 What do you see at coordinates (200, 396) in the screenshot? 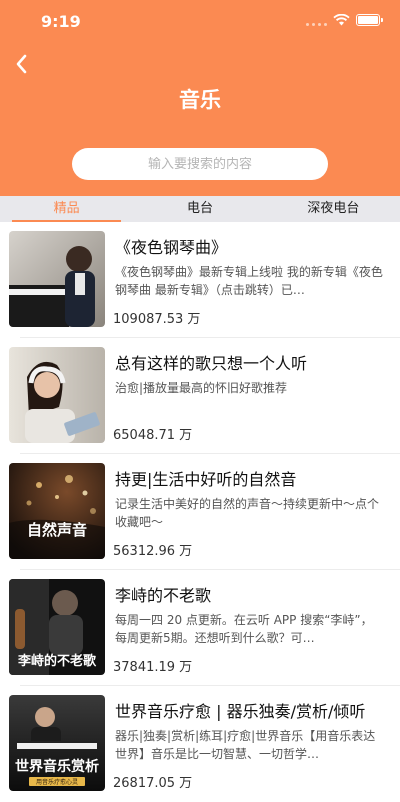
I see `album-item: 总有这样的歌只想一个人听 治愈|播放量最高的怀旧好歌推荐 65048.71 万` at bounding box center [200, 396].